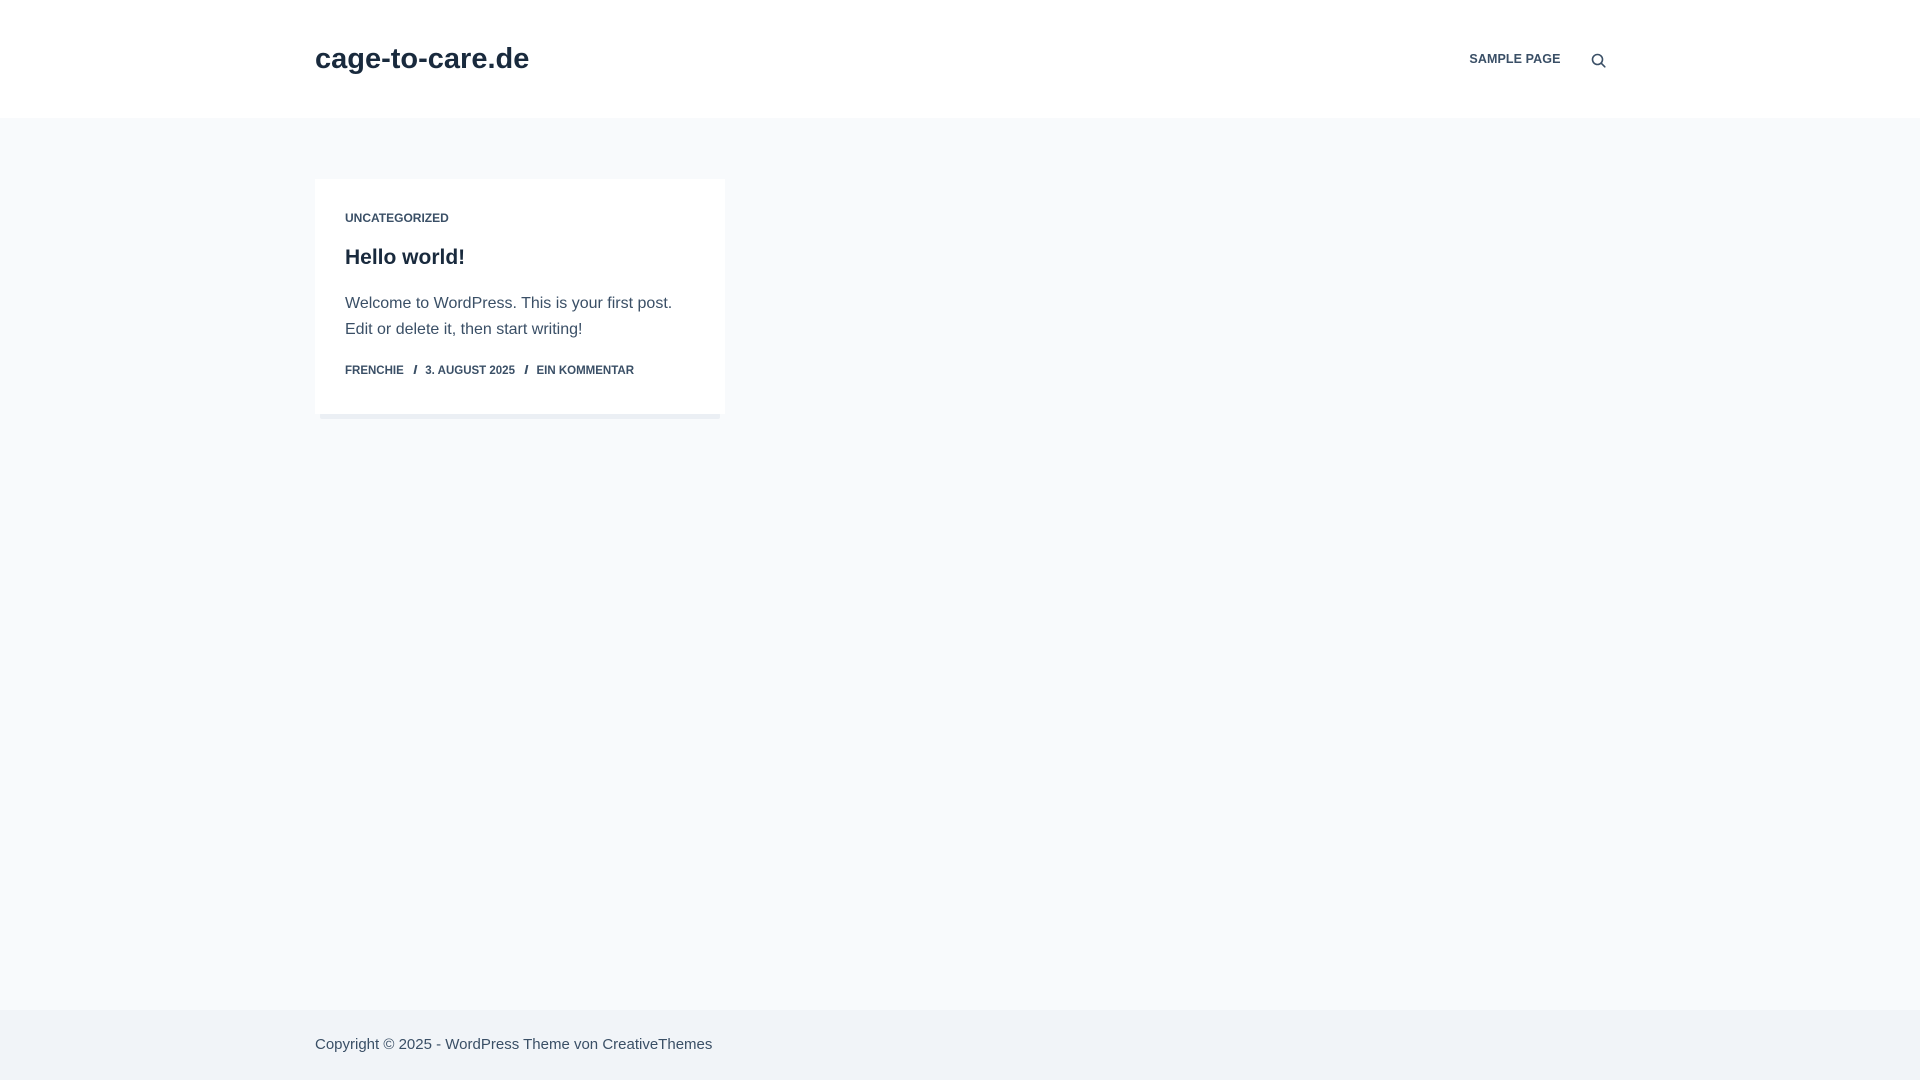  I want to click on post-comments-link: EIN KOMMENTAR, so click(585, 371).